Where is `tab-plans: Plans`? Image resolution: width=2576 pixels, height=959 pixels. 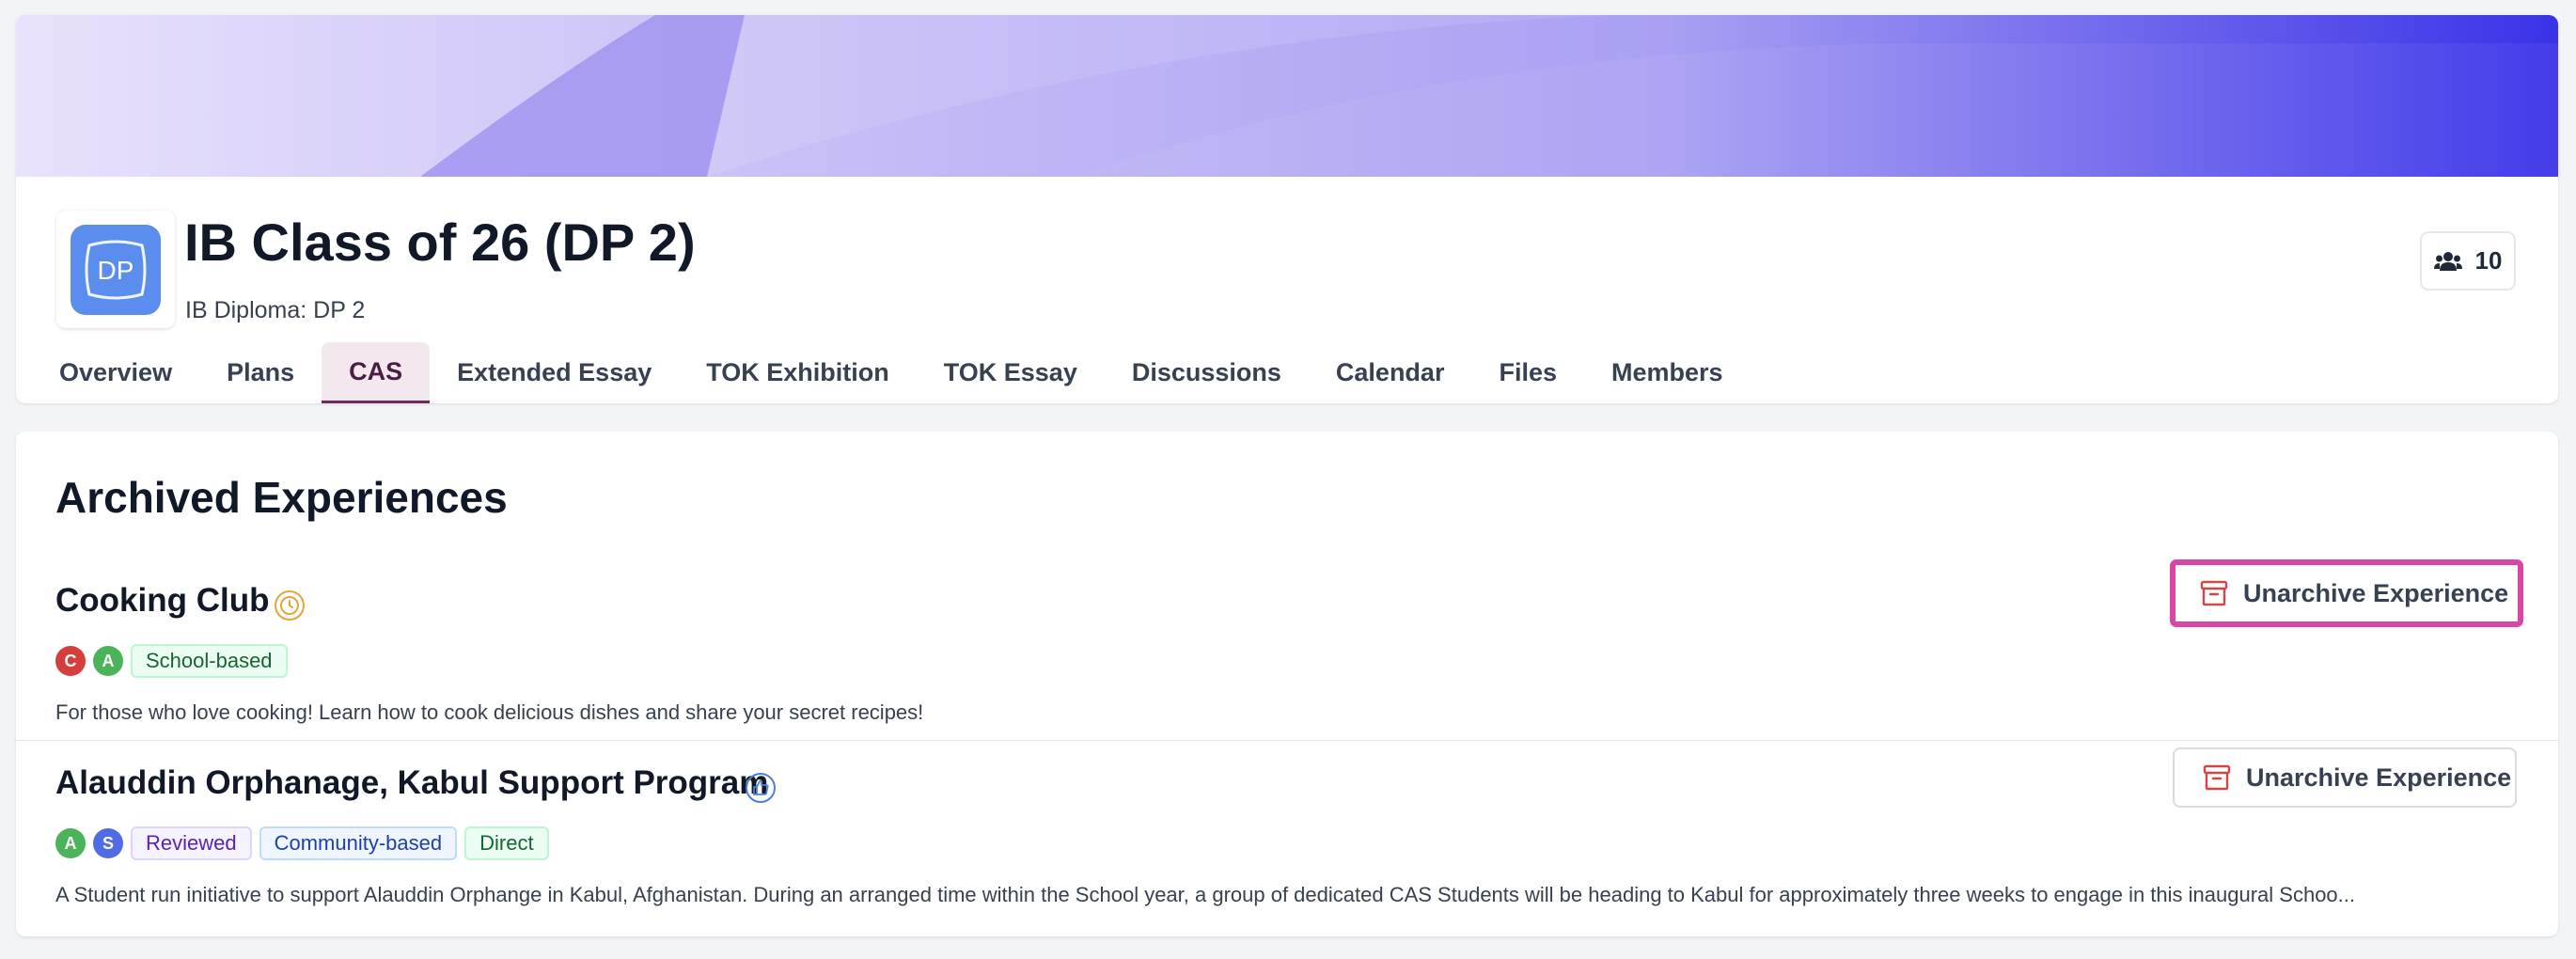 tab-plans: Plans is located at coordinates (261, 372).